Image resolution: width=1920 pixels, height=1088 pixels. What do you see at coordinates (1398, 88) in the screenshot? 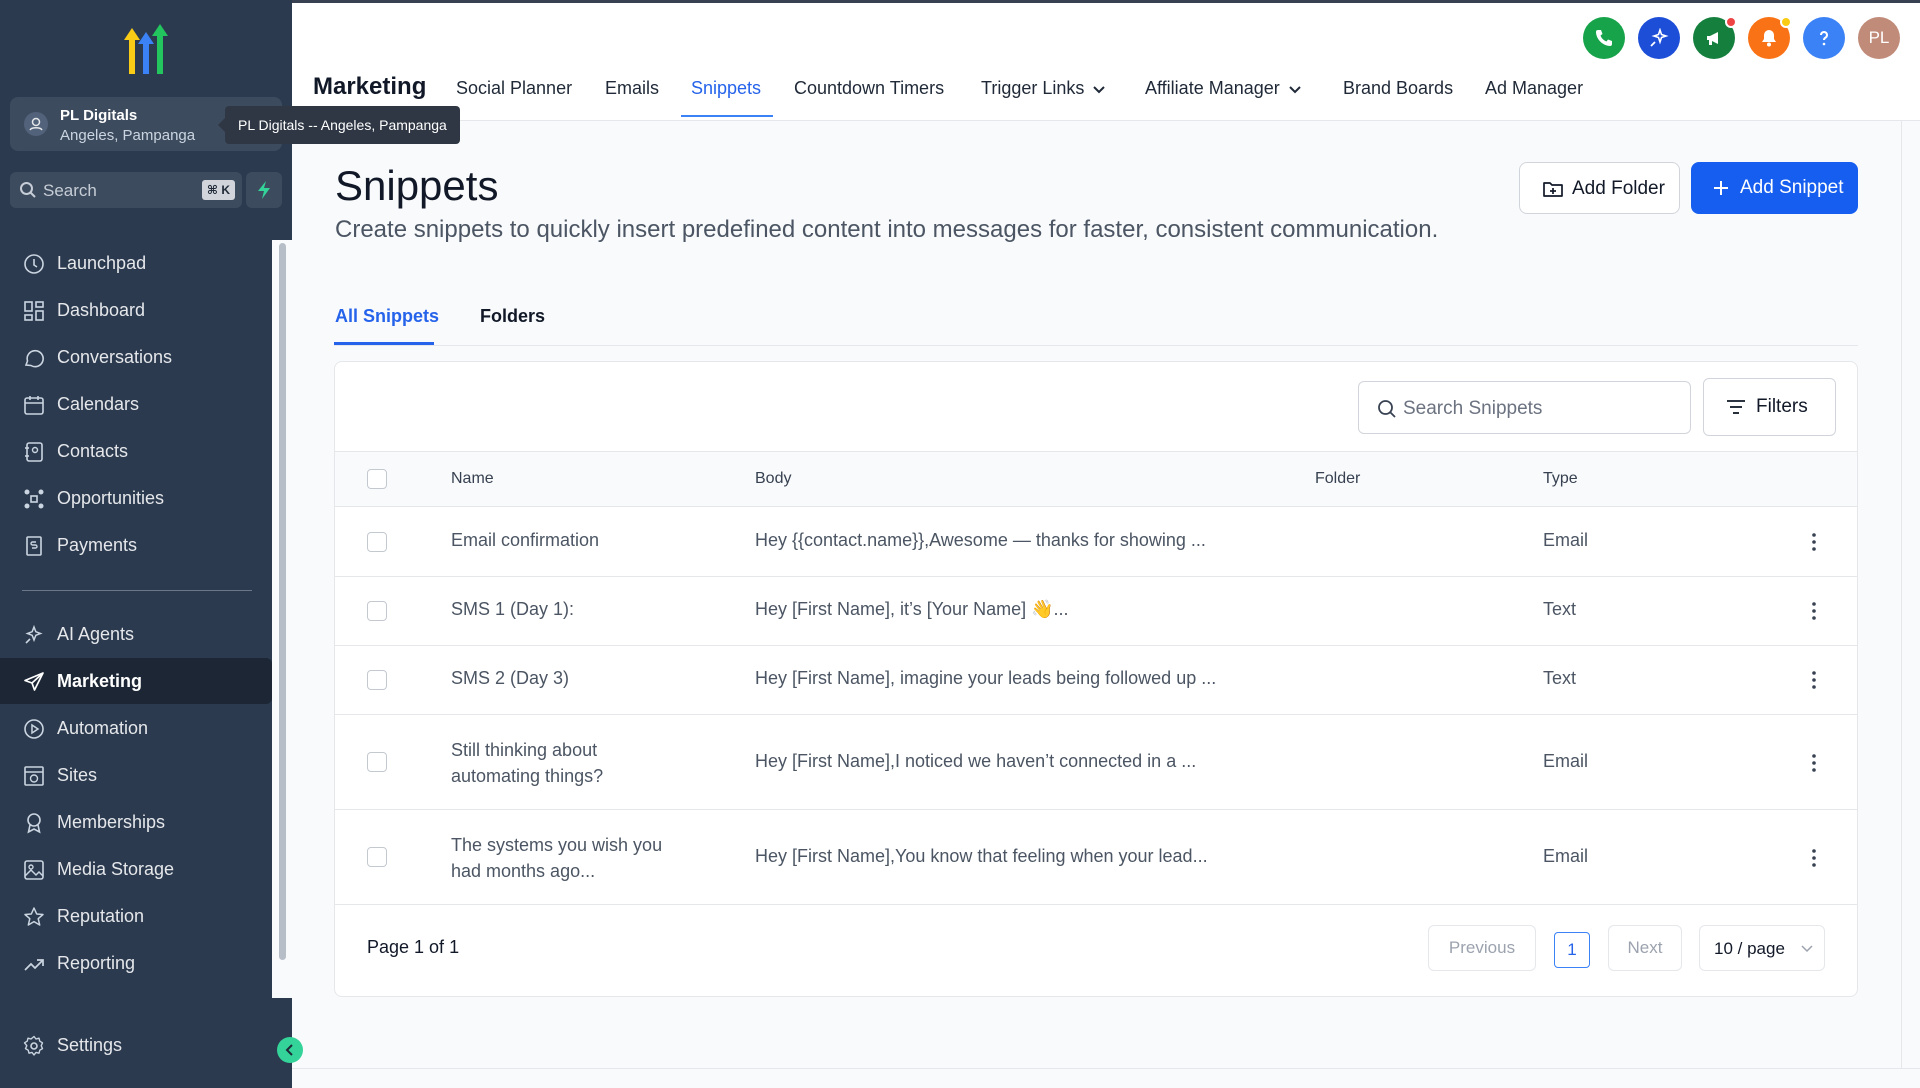
I see `tab-brand-boards: Brand Boards` at bounding box center [1398, 88].